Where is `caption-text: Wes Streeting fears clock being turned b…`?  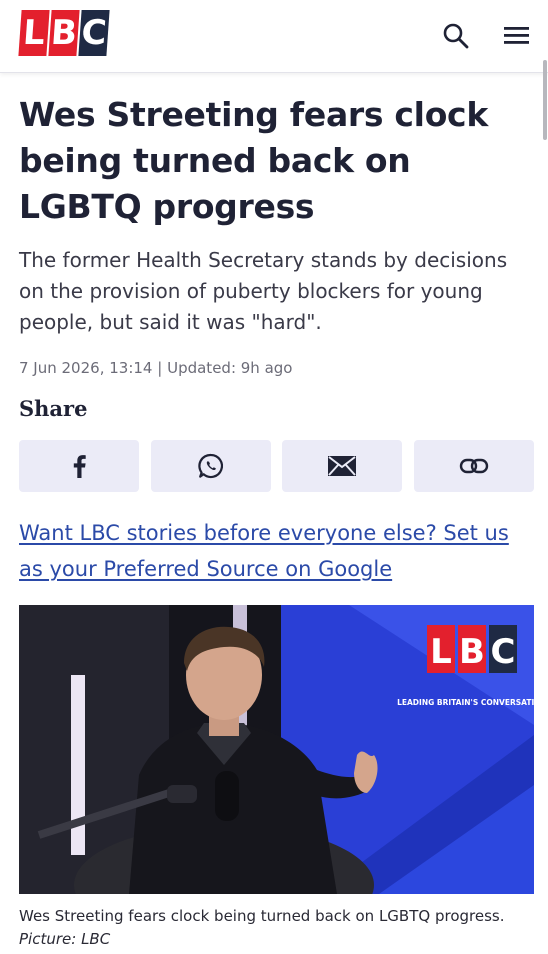
caption-text: Wes Streeting fears clock being turned b… is located at coordinates (262, 916).